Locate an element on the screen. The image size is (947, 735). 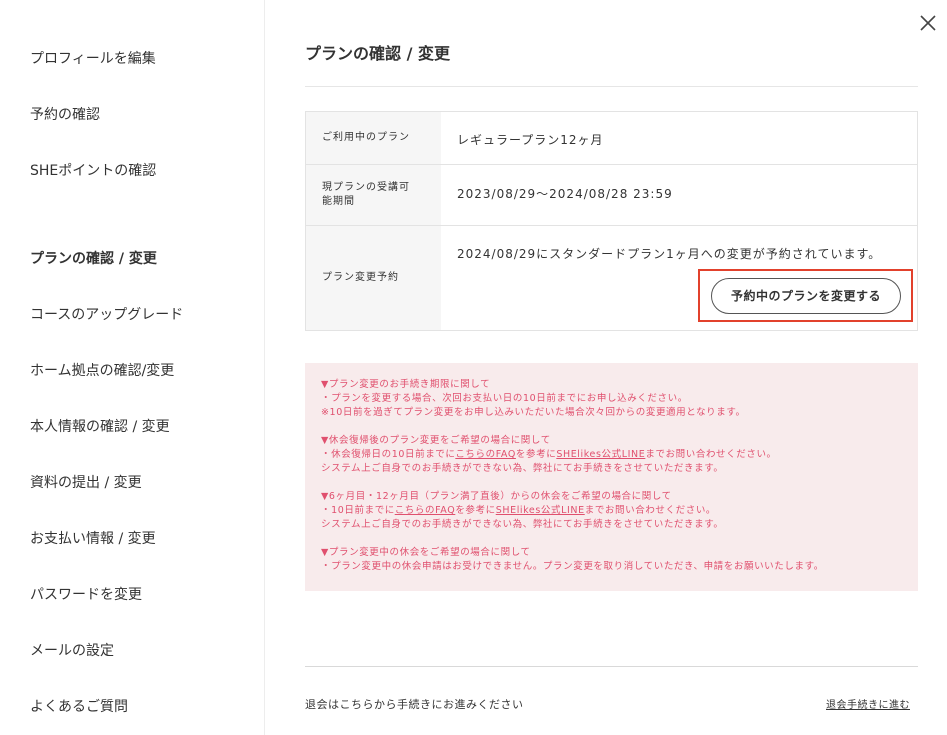
sidebar-item-faq: よくあるご質問 is located at coordinates (79, 706).